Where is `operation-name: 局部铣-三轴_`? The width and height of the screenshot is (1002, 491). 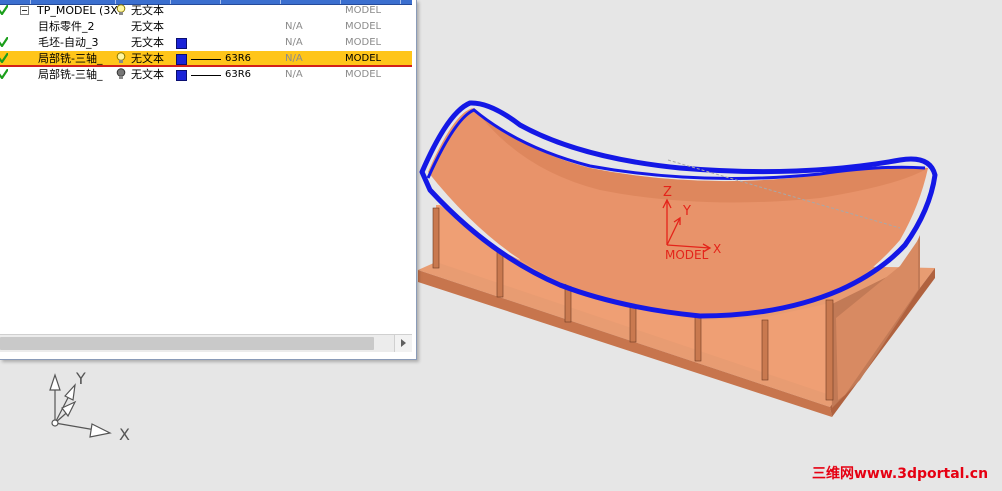
operation-name: 局部铣-三轴_ is located at coordinates (70, 74).